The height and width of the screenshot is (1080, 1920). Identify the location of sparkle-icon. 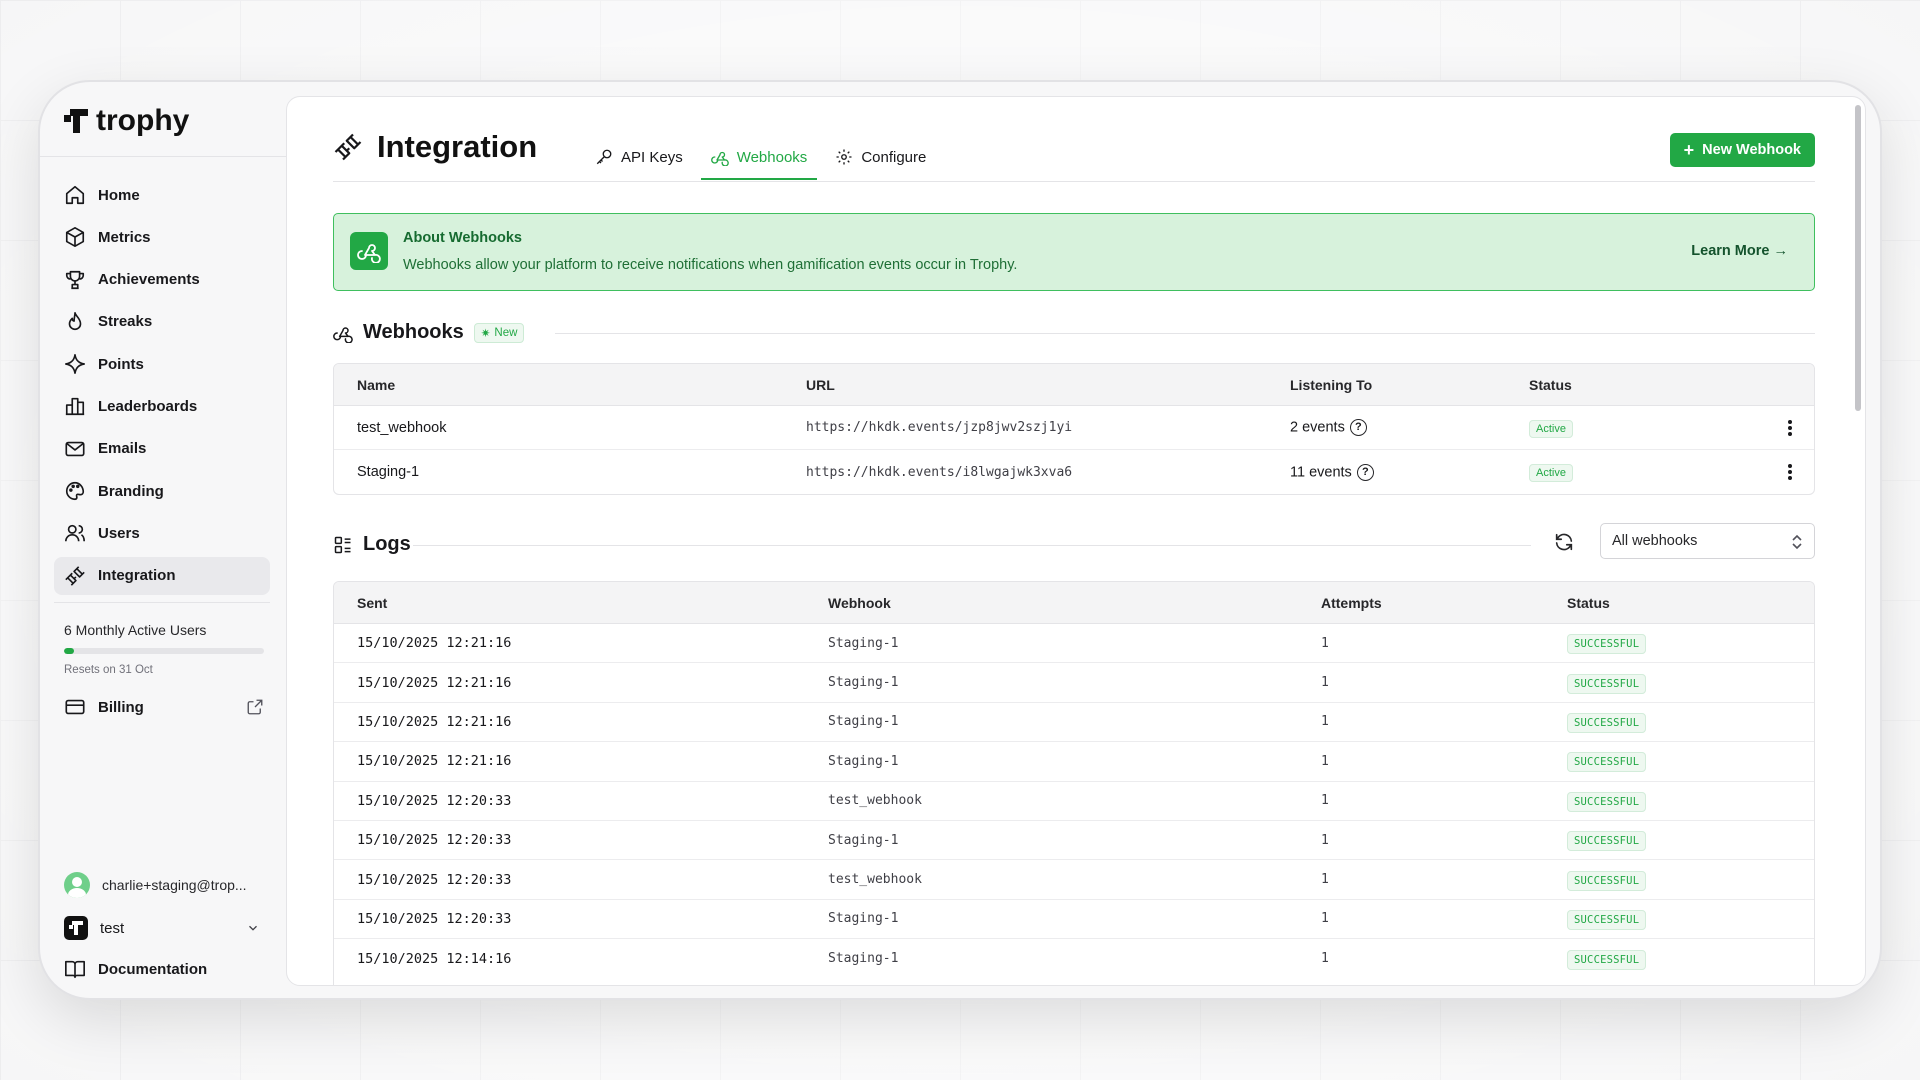
(75, 364).